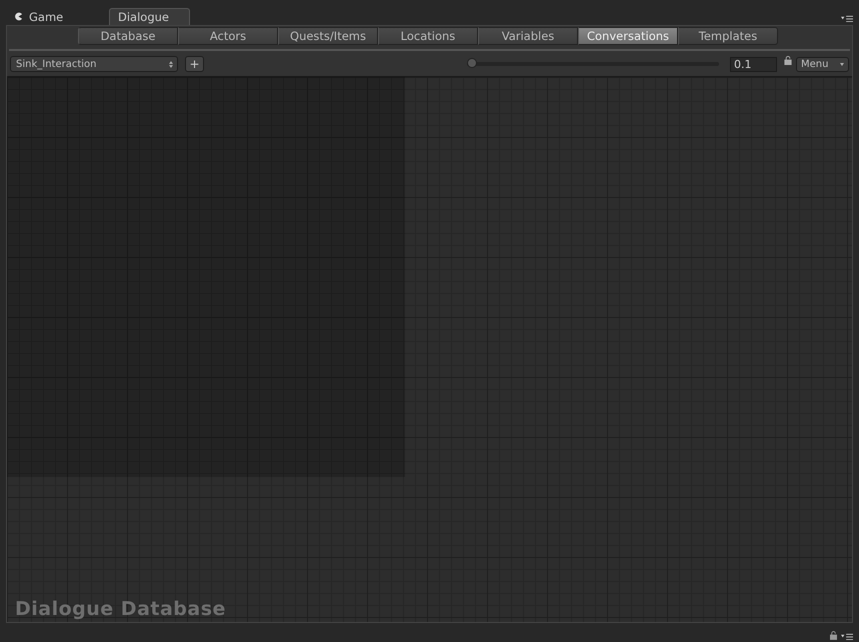 This screenshot has width=859, height=642. I want to click on window-tab: Dialogue, so click(149, 16).